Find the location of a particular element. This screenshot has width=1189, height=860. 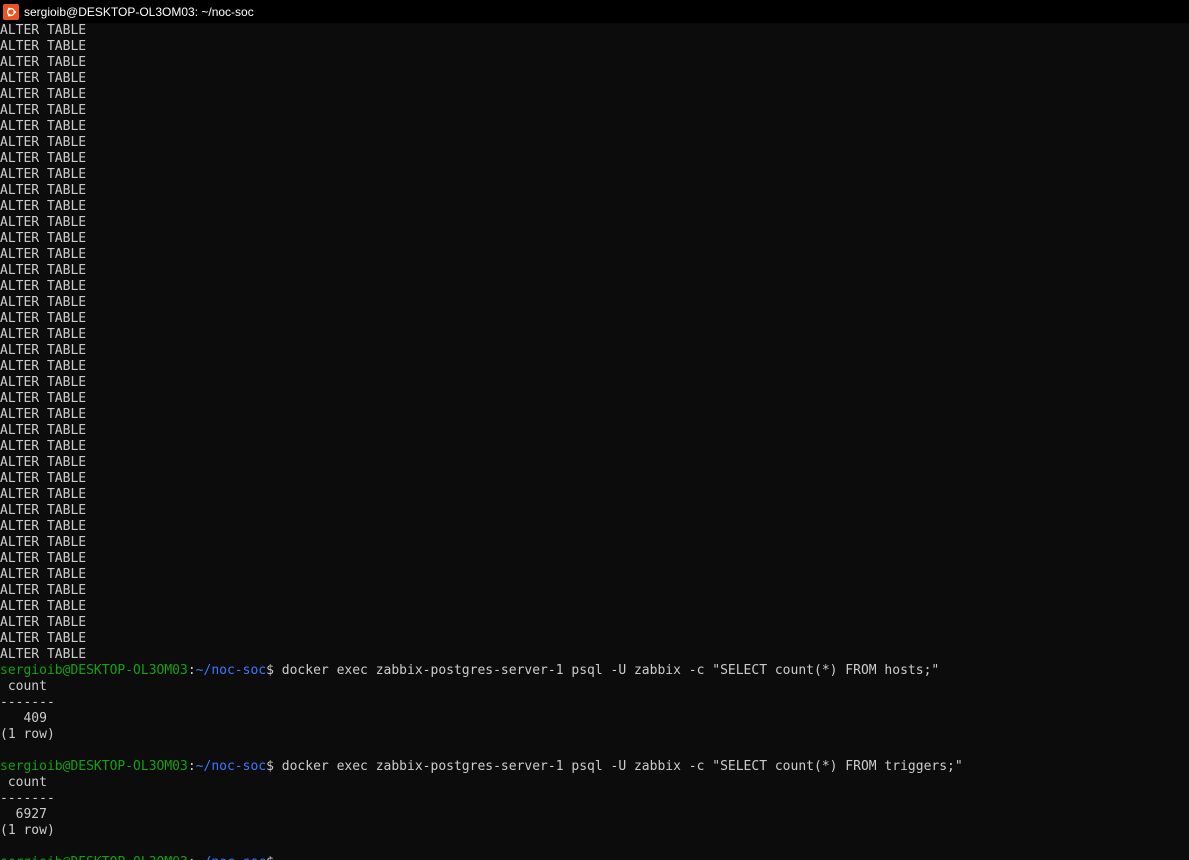

ubuntu-icon is located at coordinates (11, 11).